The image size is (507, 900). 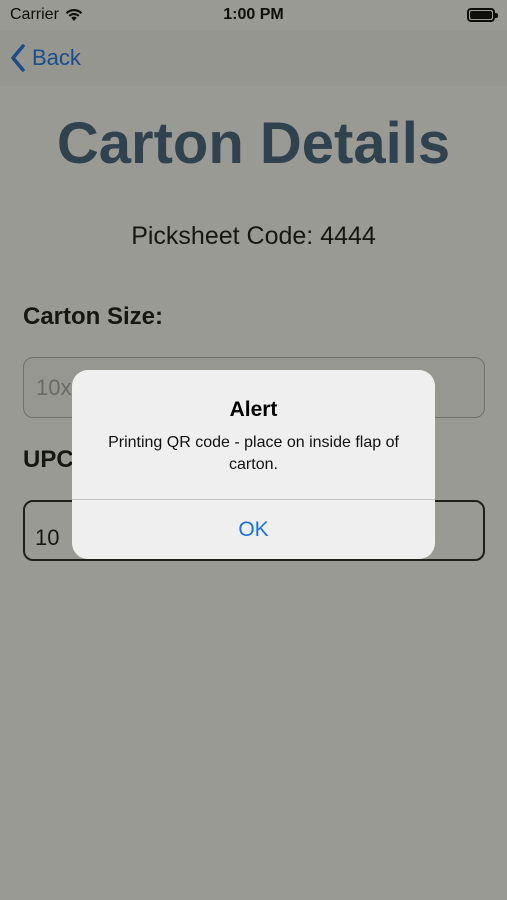 What do you see at coordinates (253, 529) in the screenshot?
I see `alert-ok-button: OK` at bounding box center [253, 529].